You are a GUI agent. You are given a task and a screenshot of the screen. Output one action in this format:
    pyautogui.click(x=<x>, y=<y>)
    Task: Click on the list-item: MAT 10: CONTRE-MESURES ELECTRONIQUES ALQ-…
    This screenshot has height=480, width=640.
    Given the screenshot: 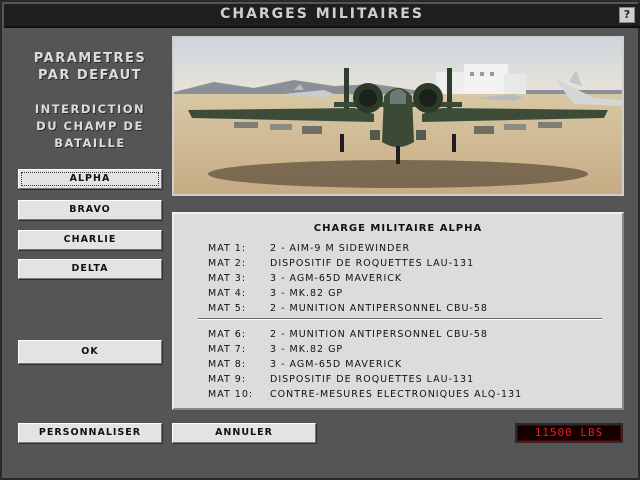 What is the action you would take?
    pyautogui.click(x=365, y=394)
    